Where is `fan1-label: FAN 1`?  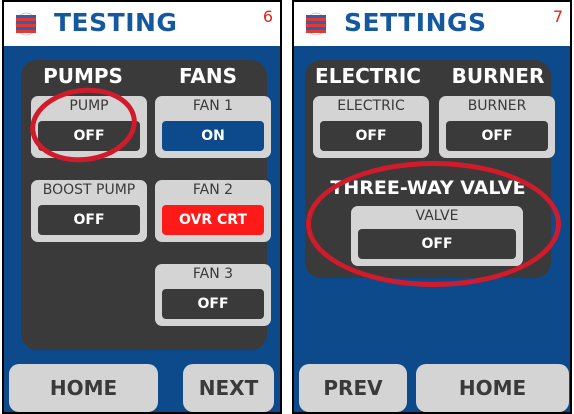
fan1-label: FAN 1 is located at coordinates (213, 106).